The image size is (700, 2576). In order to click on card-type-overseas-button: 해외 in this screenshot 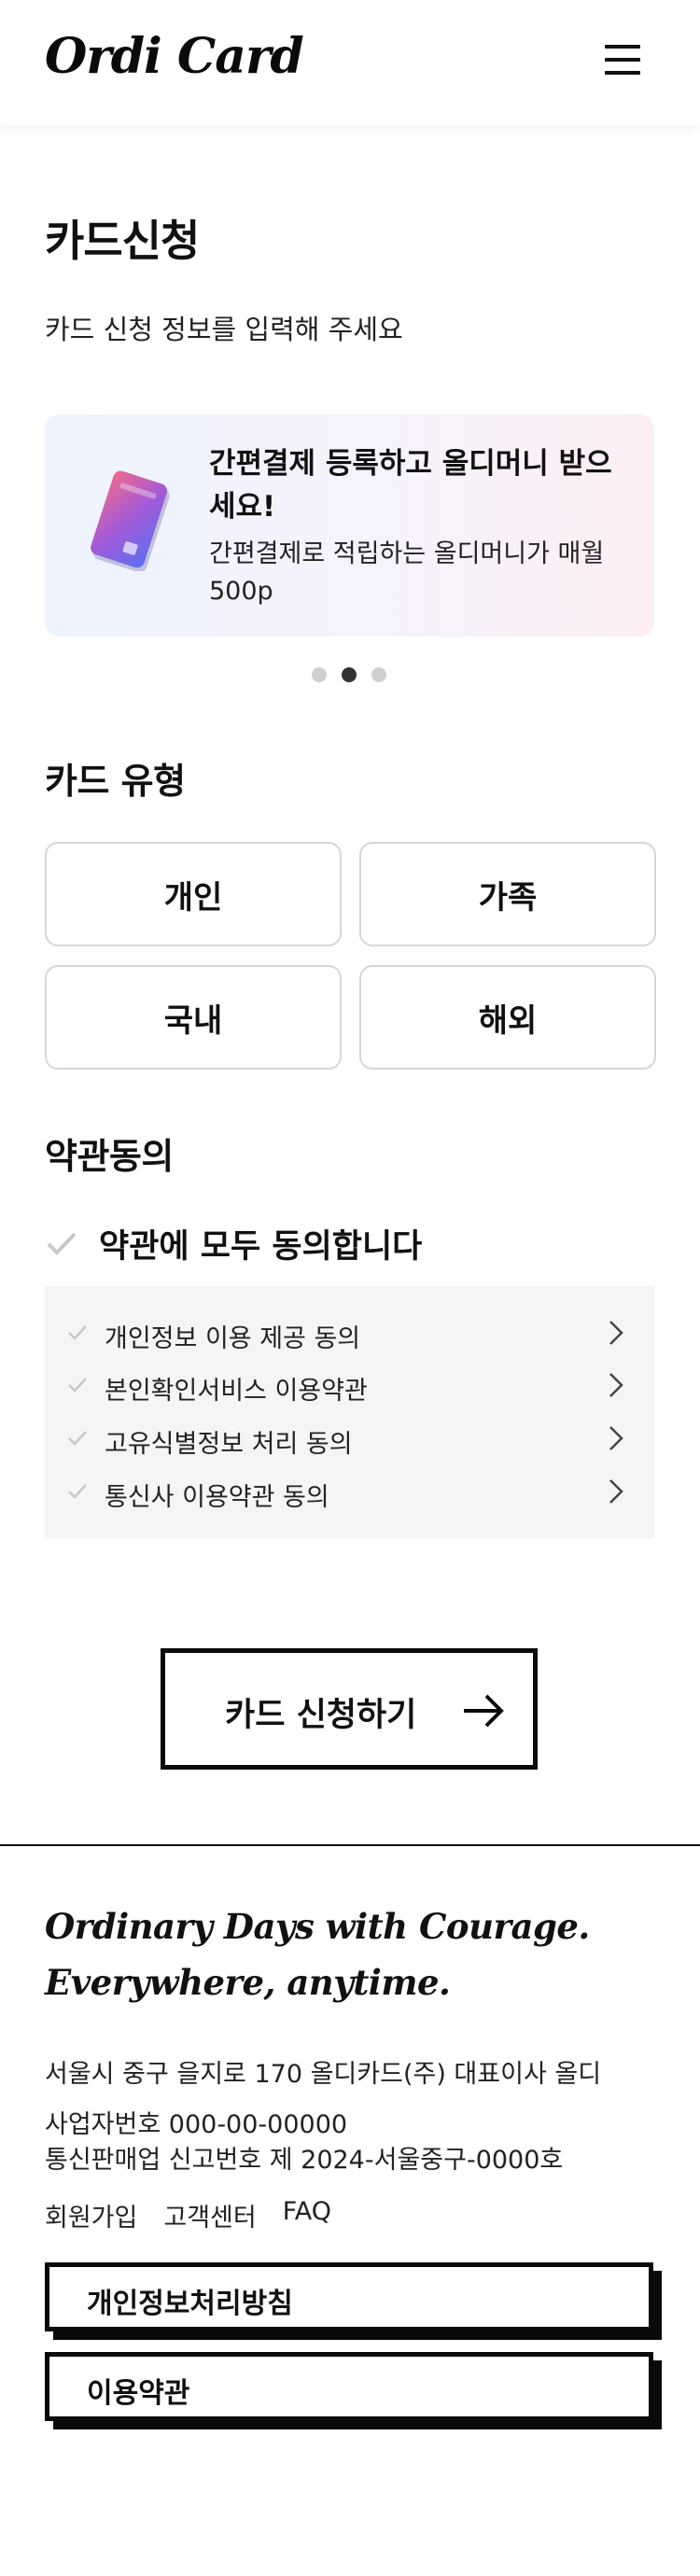, I will do `click(507, 1017)`.